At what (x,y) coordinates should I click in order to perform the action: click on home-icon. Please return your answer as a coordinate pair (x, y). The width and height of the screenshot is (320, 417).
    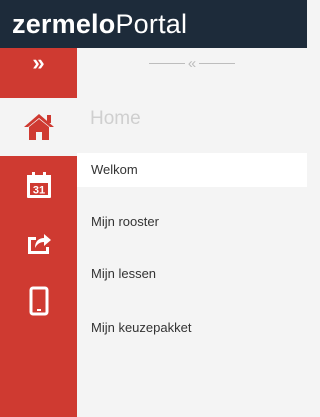
    Looking at the image, I should click on (38, 127).